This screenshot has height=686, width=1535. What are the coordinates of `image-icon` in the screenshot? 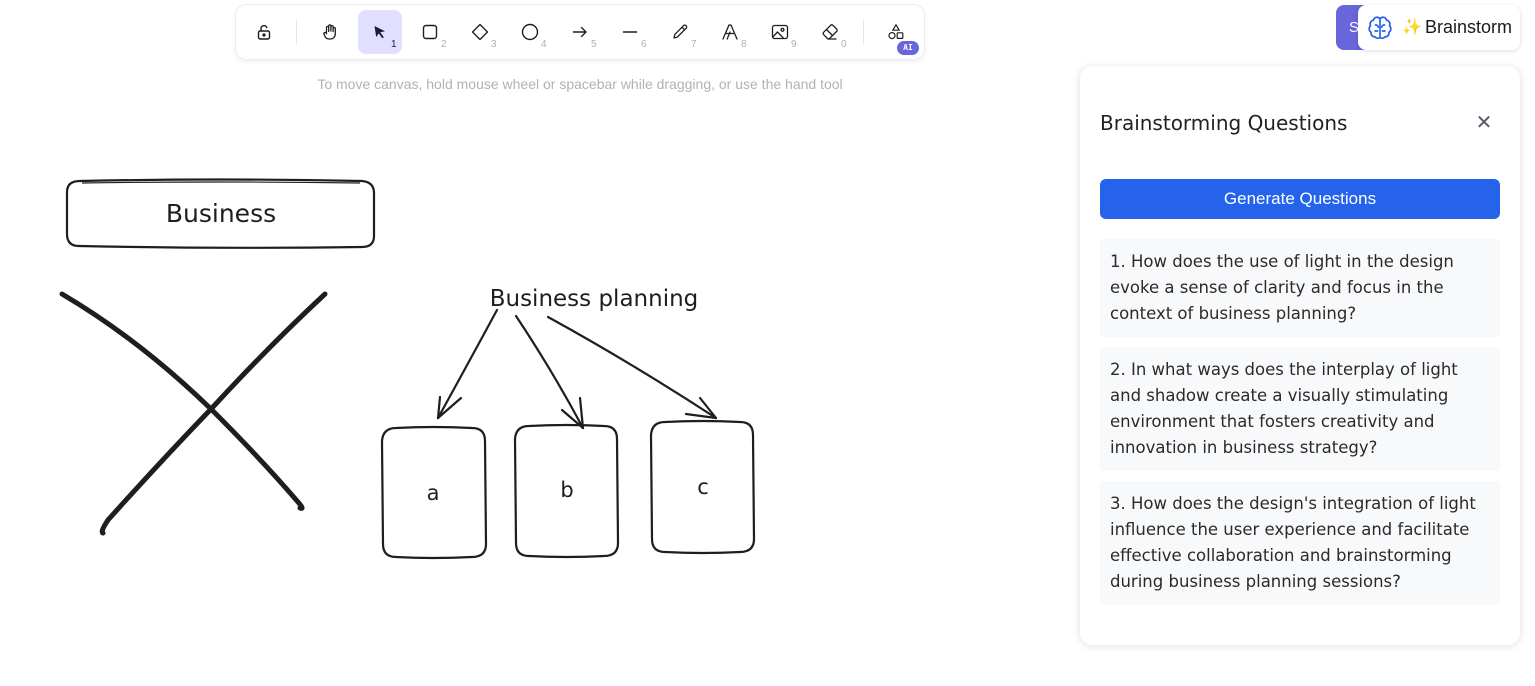 It's located at (780, 32).